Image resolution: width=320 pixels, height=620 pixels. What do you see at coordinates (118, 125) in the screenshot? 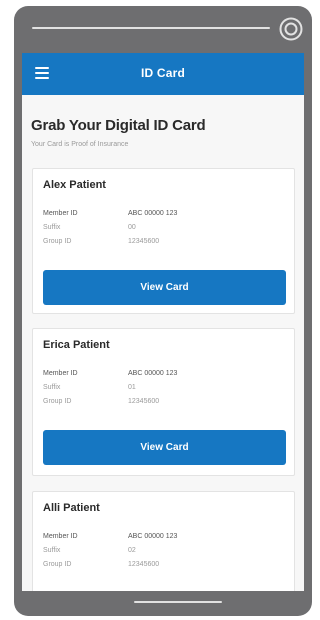
I see `page-title: Grab Your Digital ID Card` at bounding box center [118, 125].